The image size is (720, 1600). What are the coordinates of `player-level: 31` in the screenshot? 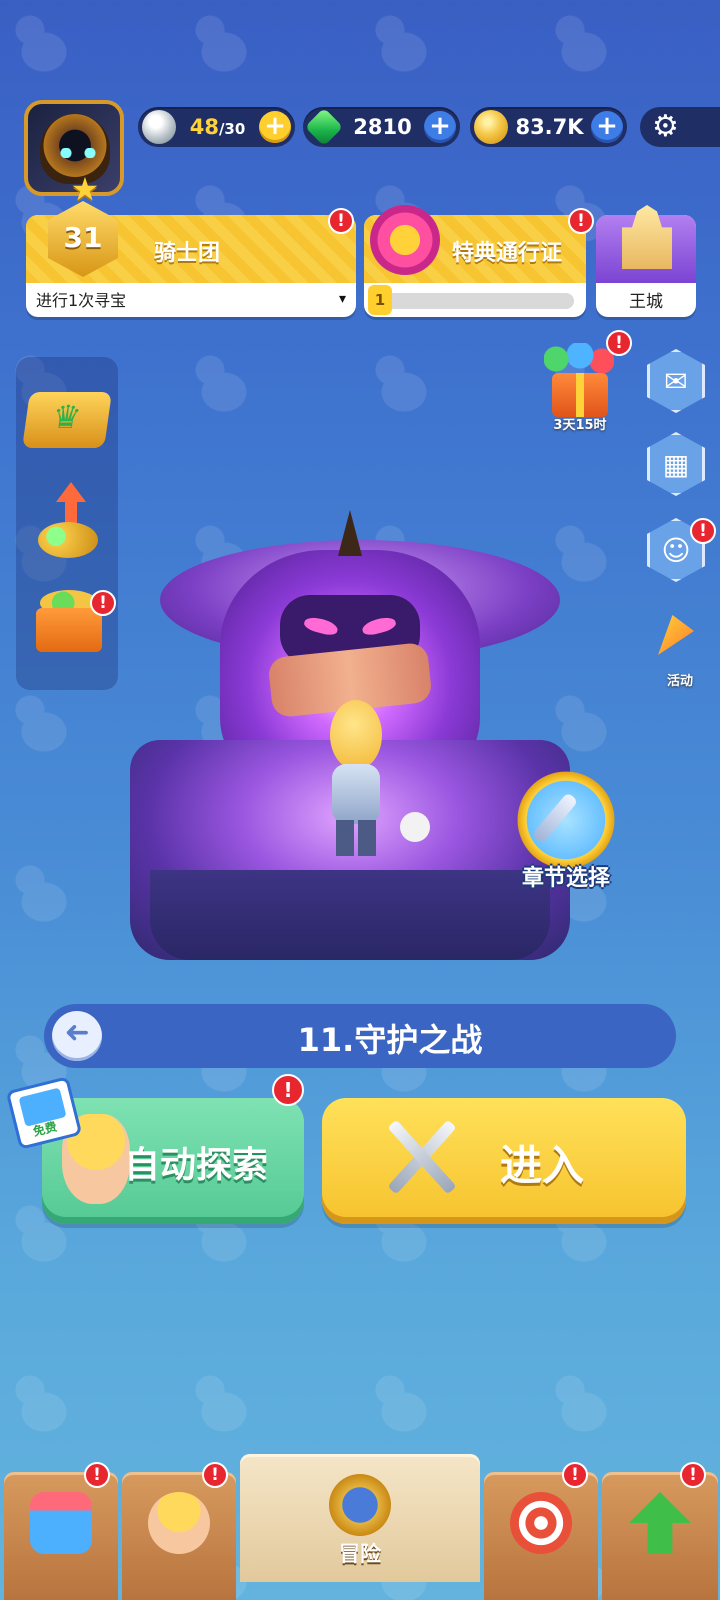 It's located at (83, 237).